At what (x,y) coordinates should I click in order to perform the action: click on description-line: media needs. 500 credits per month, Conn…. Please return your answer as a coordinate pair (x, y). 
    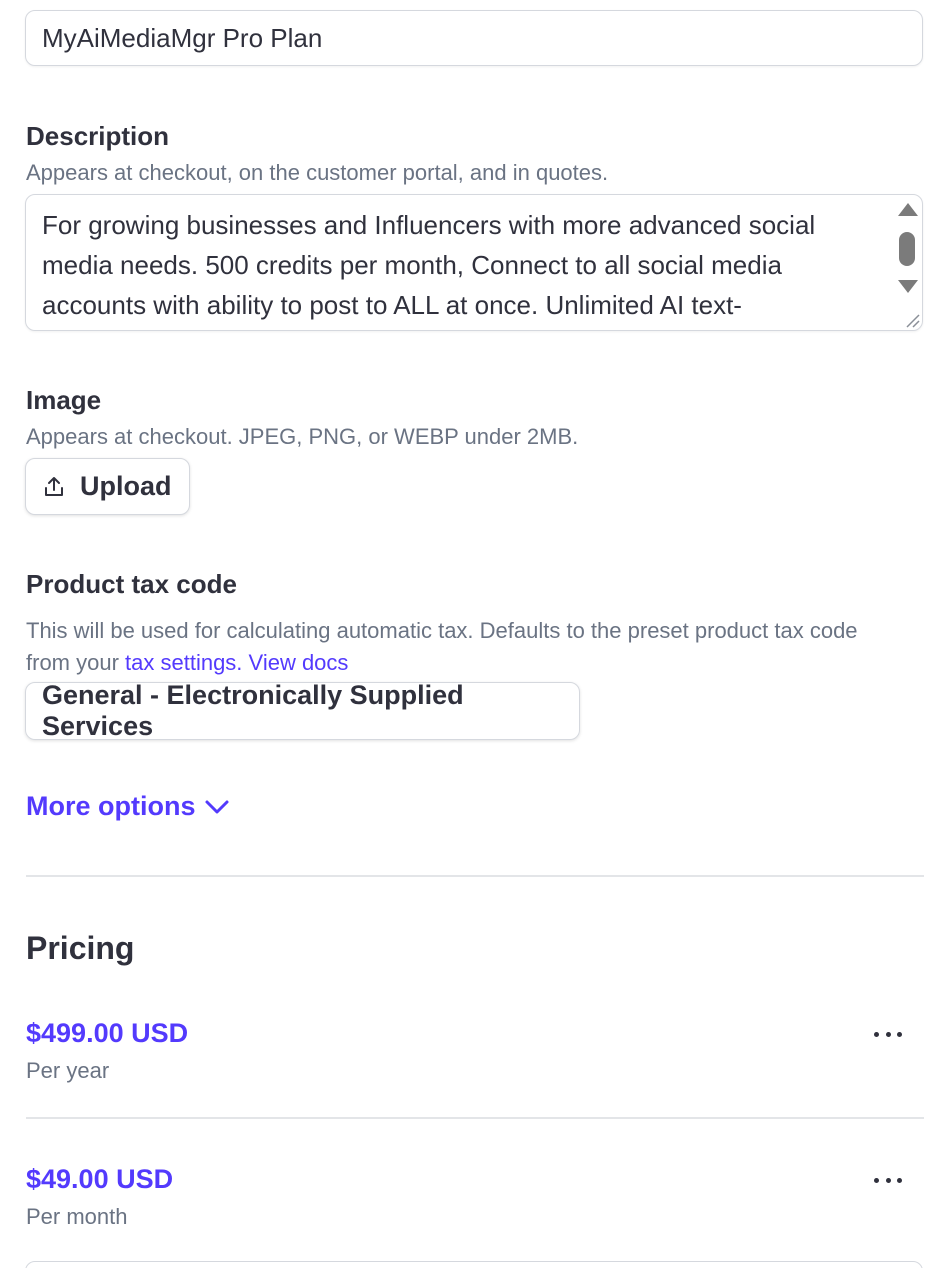
    Looking at the image, I should click on (412, 265).